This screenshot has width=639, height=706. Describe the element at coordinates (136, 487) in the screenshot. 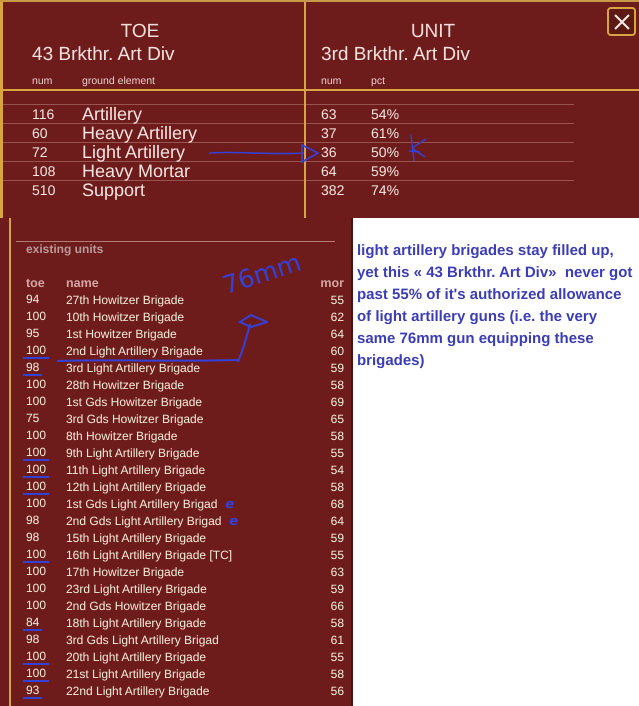

I see `unit-name-cell: 12th Light Artillery Brigade` at that location.